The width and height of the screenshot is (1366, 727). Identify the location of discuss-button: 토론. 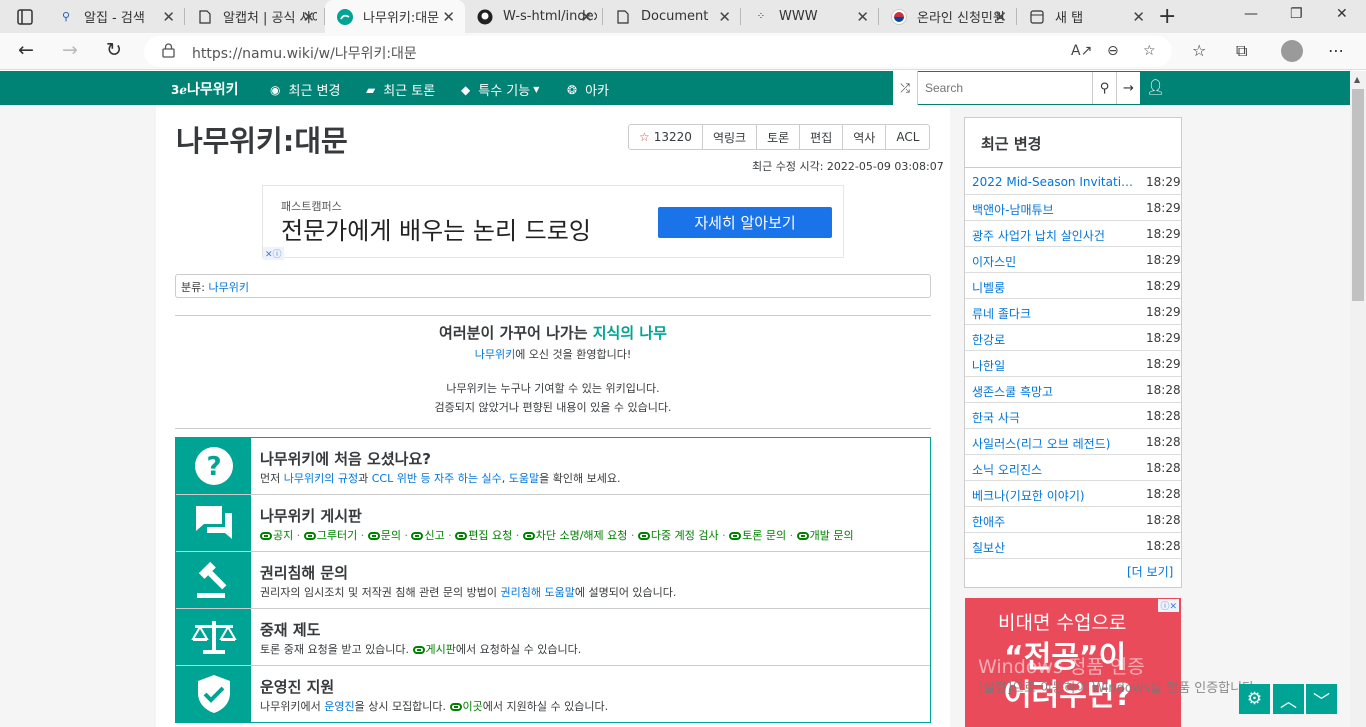
(779, 137).